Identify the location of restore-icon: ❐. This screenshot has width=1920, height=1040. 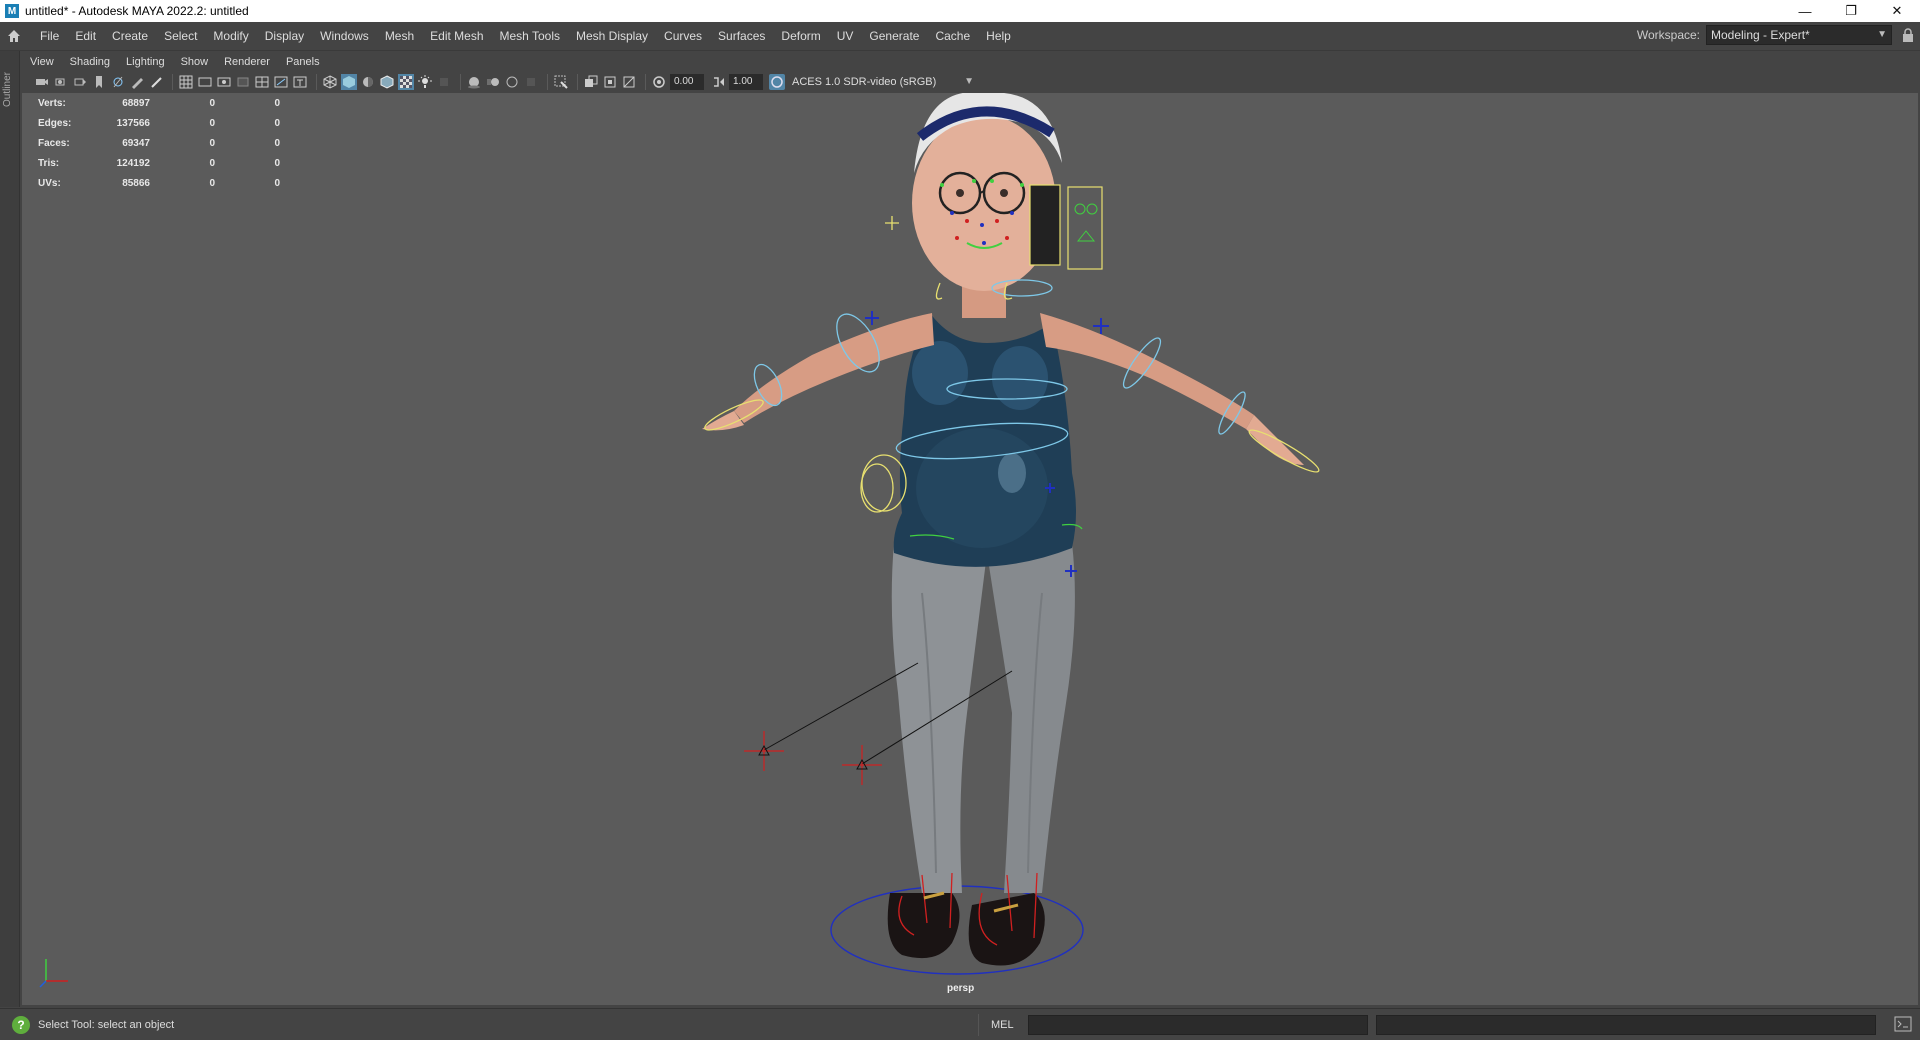
(1851, 10).